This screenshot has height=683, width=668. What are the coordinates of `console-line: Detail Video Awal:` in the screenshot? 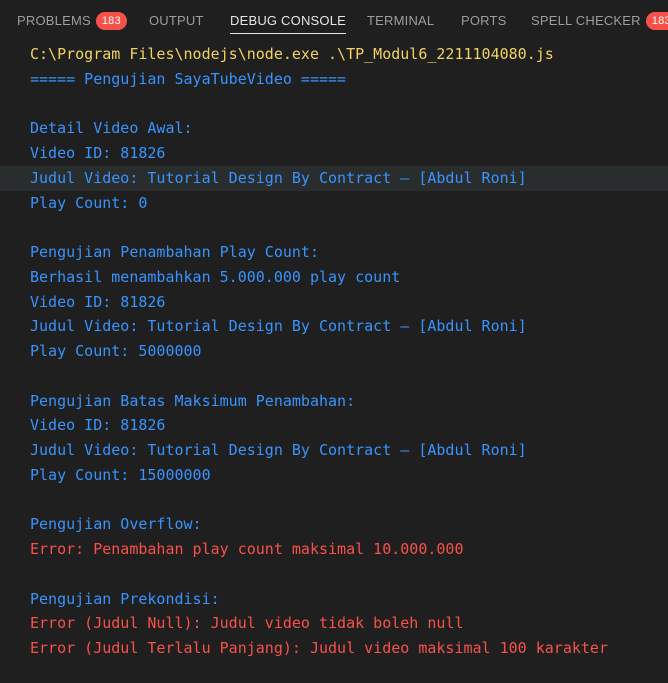 It's located at (111, 128).